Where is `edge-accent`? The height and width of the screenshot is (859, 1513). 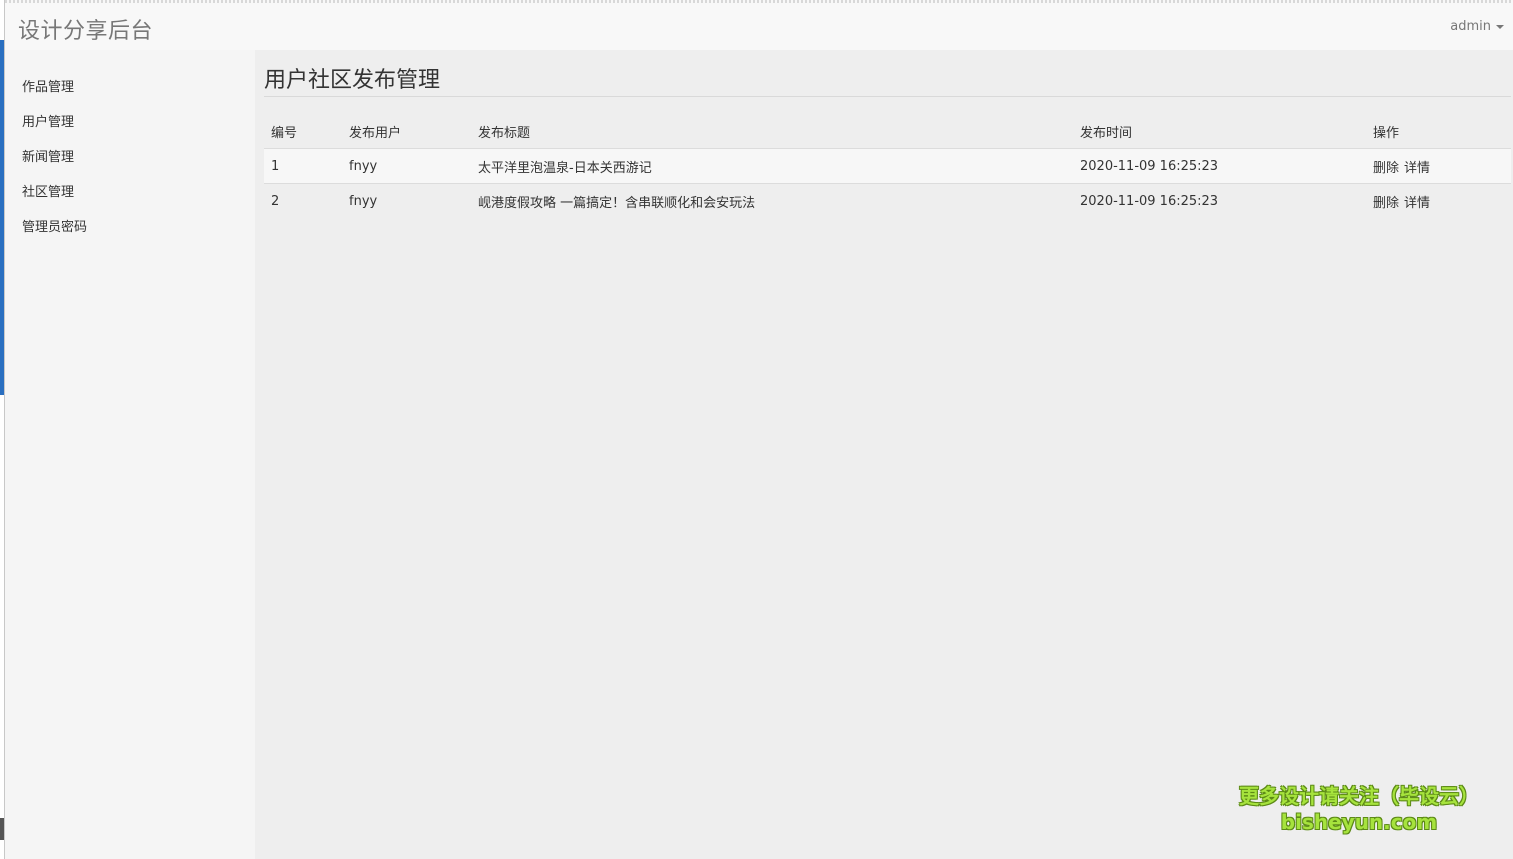 edge-accent is located at coordinates (2, 217).